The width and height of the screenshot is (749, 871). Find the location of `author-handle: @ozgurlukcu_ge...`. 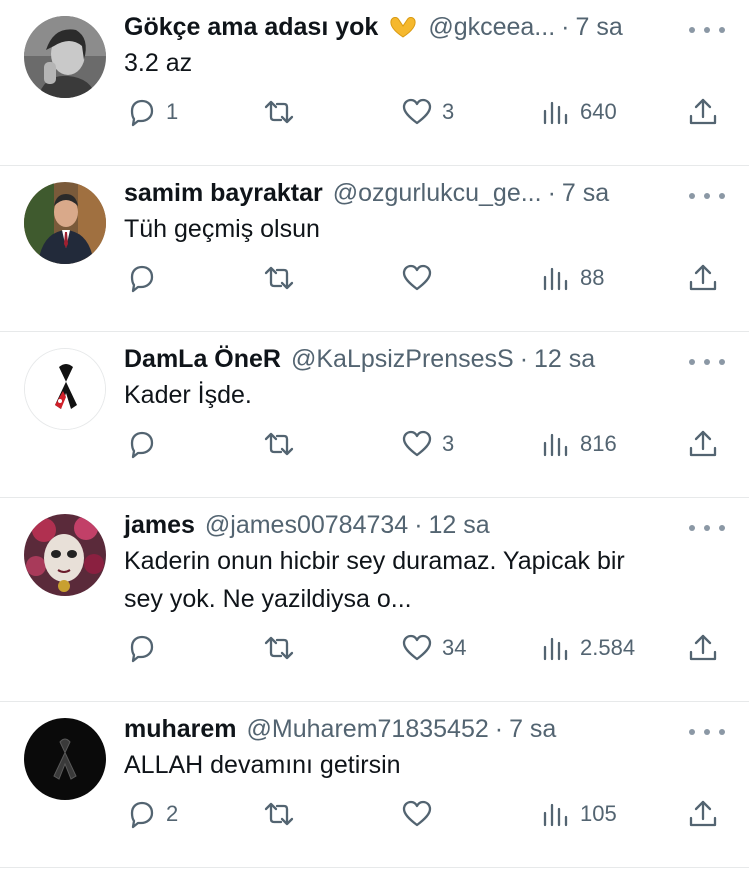

author-handle: @ozgurlukcu_ge... is located at coordinates (437, 193).